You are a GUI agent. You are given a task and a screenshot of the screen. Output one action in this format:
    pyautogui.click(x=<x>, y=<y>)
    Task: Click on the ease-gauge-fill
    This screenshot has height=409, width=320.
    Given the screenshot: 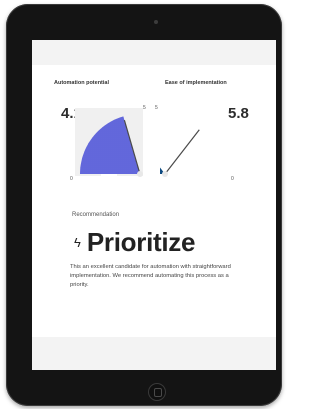 What is the action you would take?
    pyautogui.click(x=162, y=170)
    